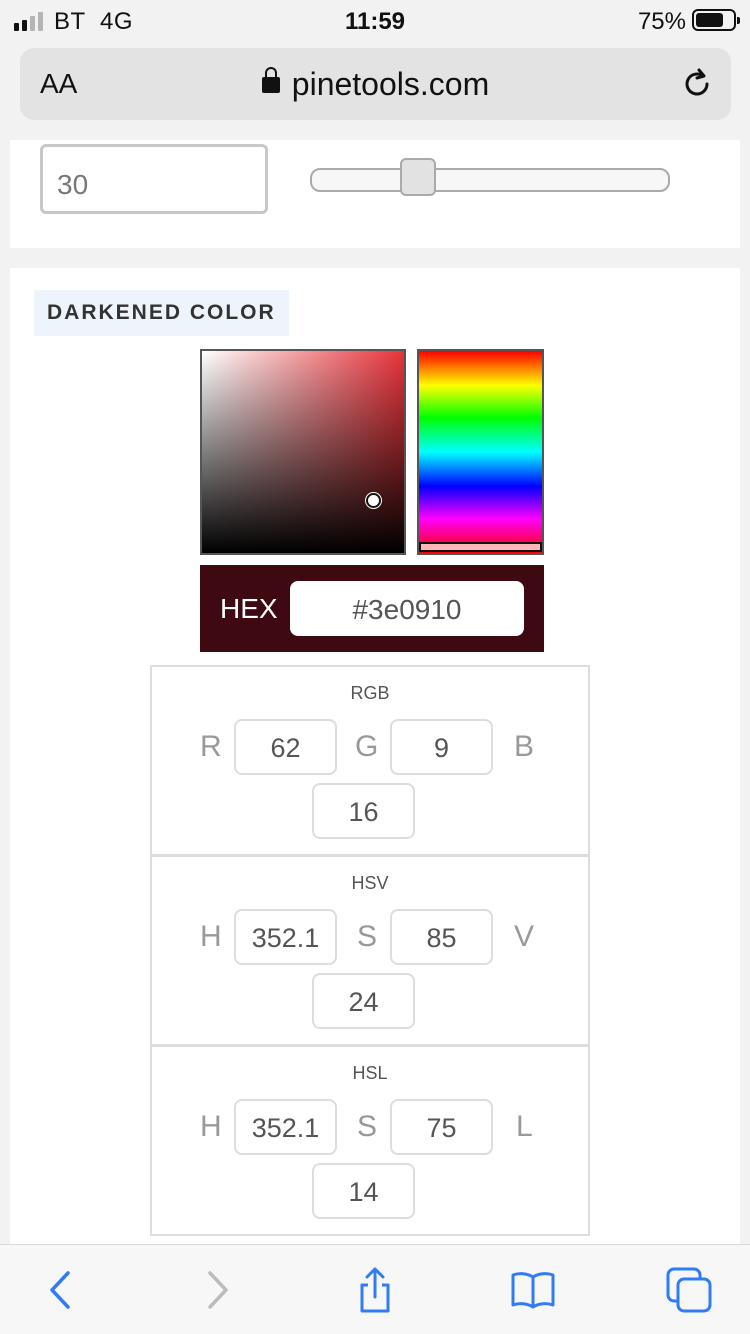 The image size is (750, 1334). Describe the element at coordinates (490, 180) in the screenshot. I see `amount-slider-track` at that location.